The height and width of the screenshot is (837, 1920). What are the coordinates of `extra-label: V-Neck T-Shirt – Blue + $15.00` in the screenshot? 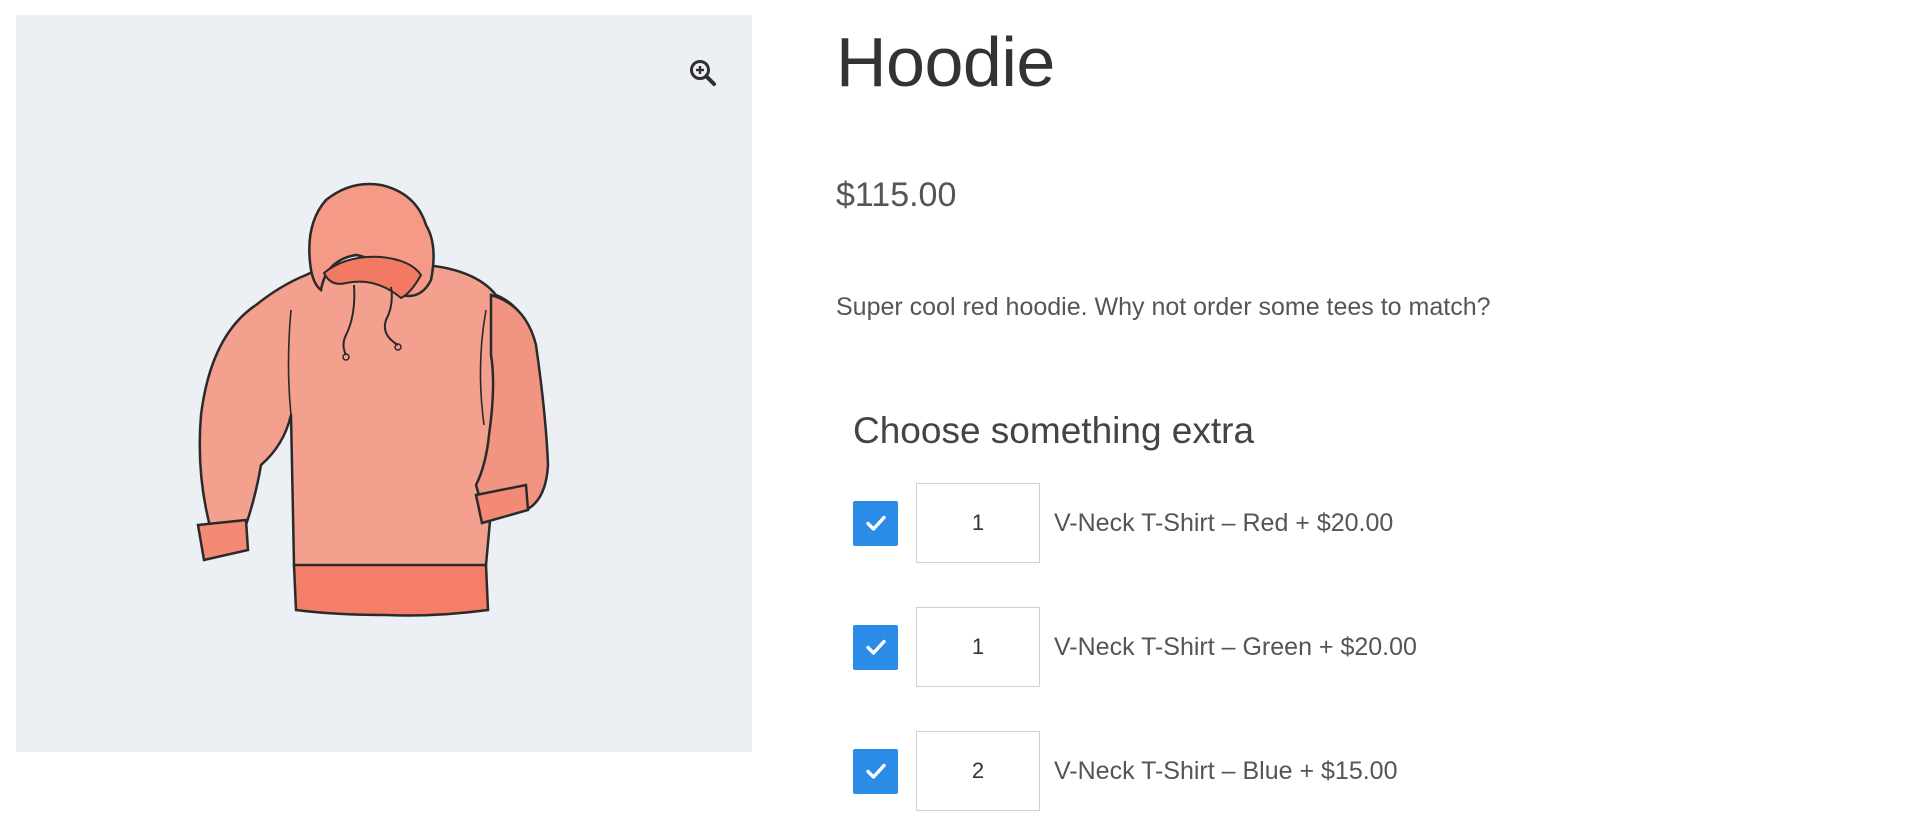 It's located at (1226, 770).